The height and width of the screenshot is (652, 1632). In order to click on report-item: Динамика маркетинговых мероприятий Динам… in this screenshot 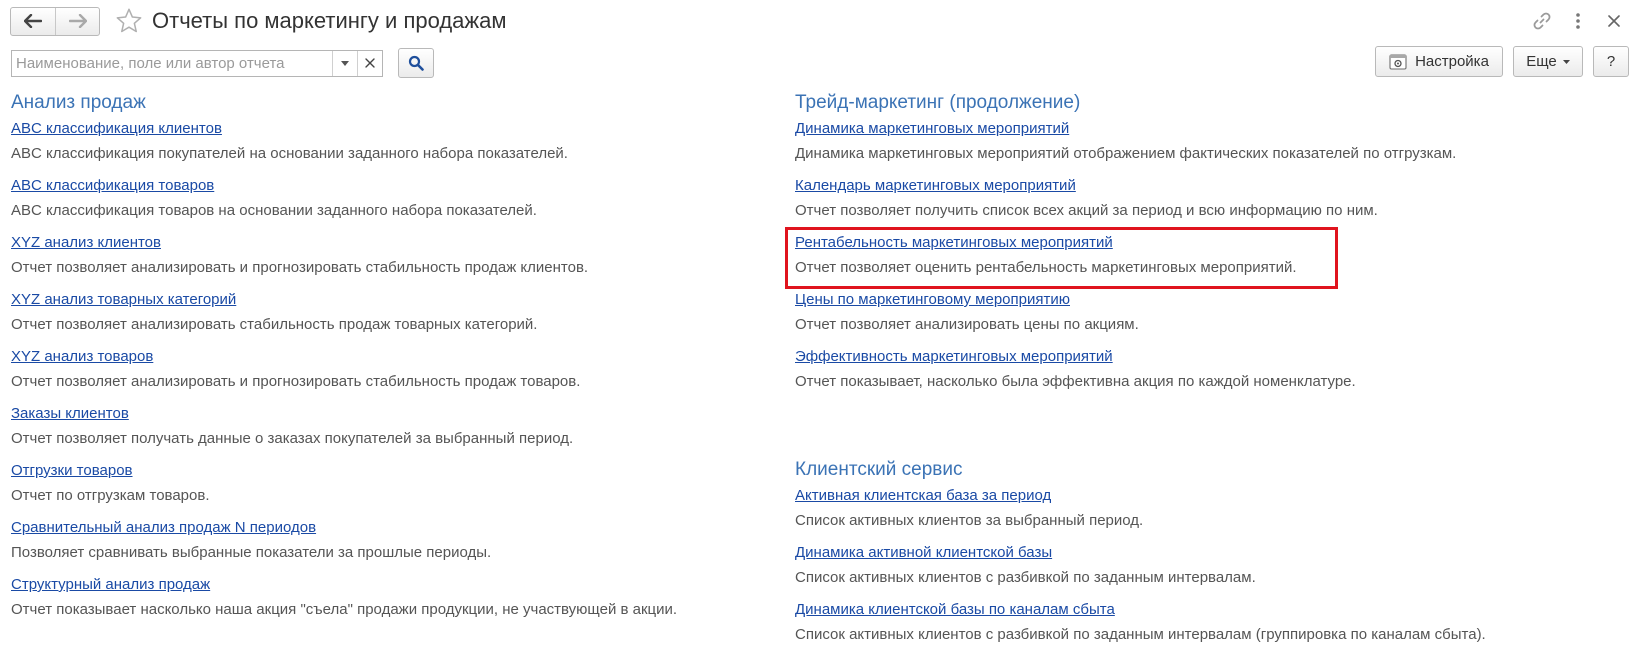, I will do `click(1205, 144)`.